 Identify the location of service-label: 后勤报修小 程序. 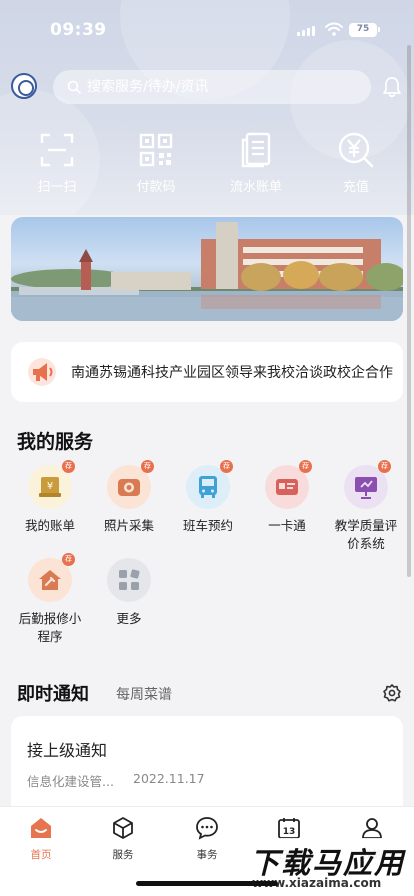
(50, 627).